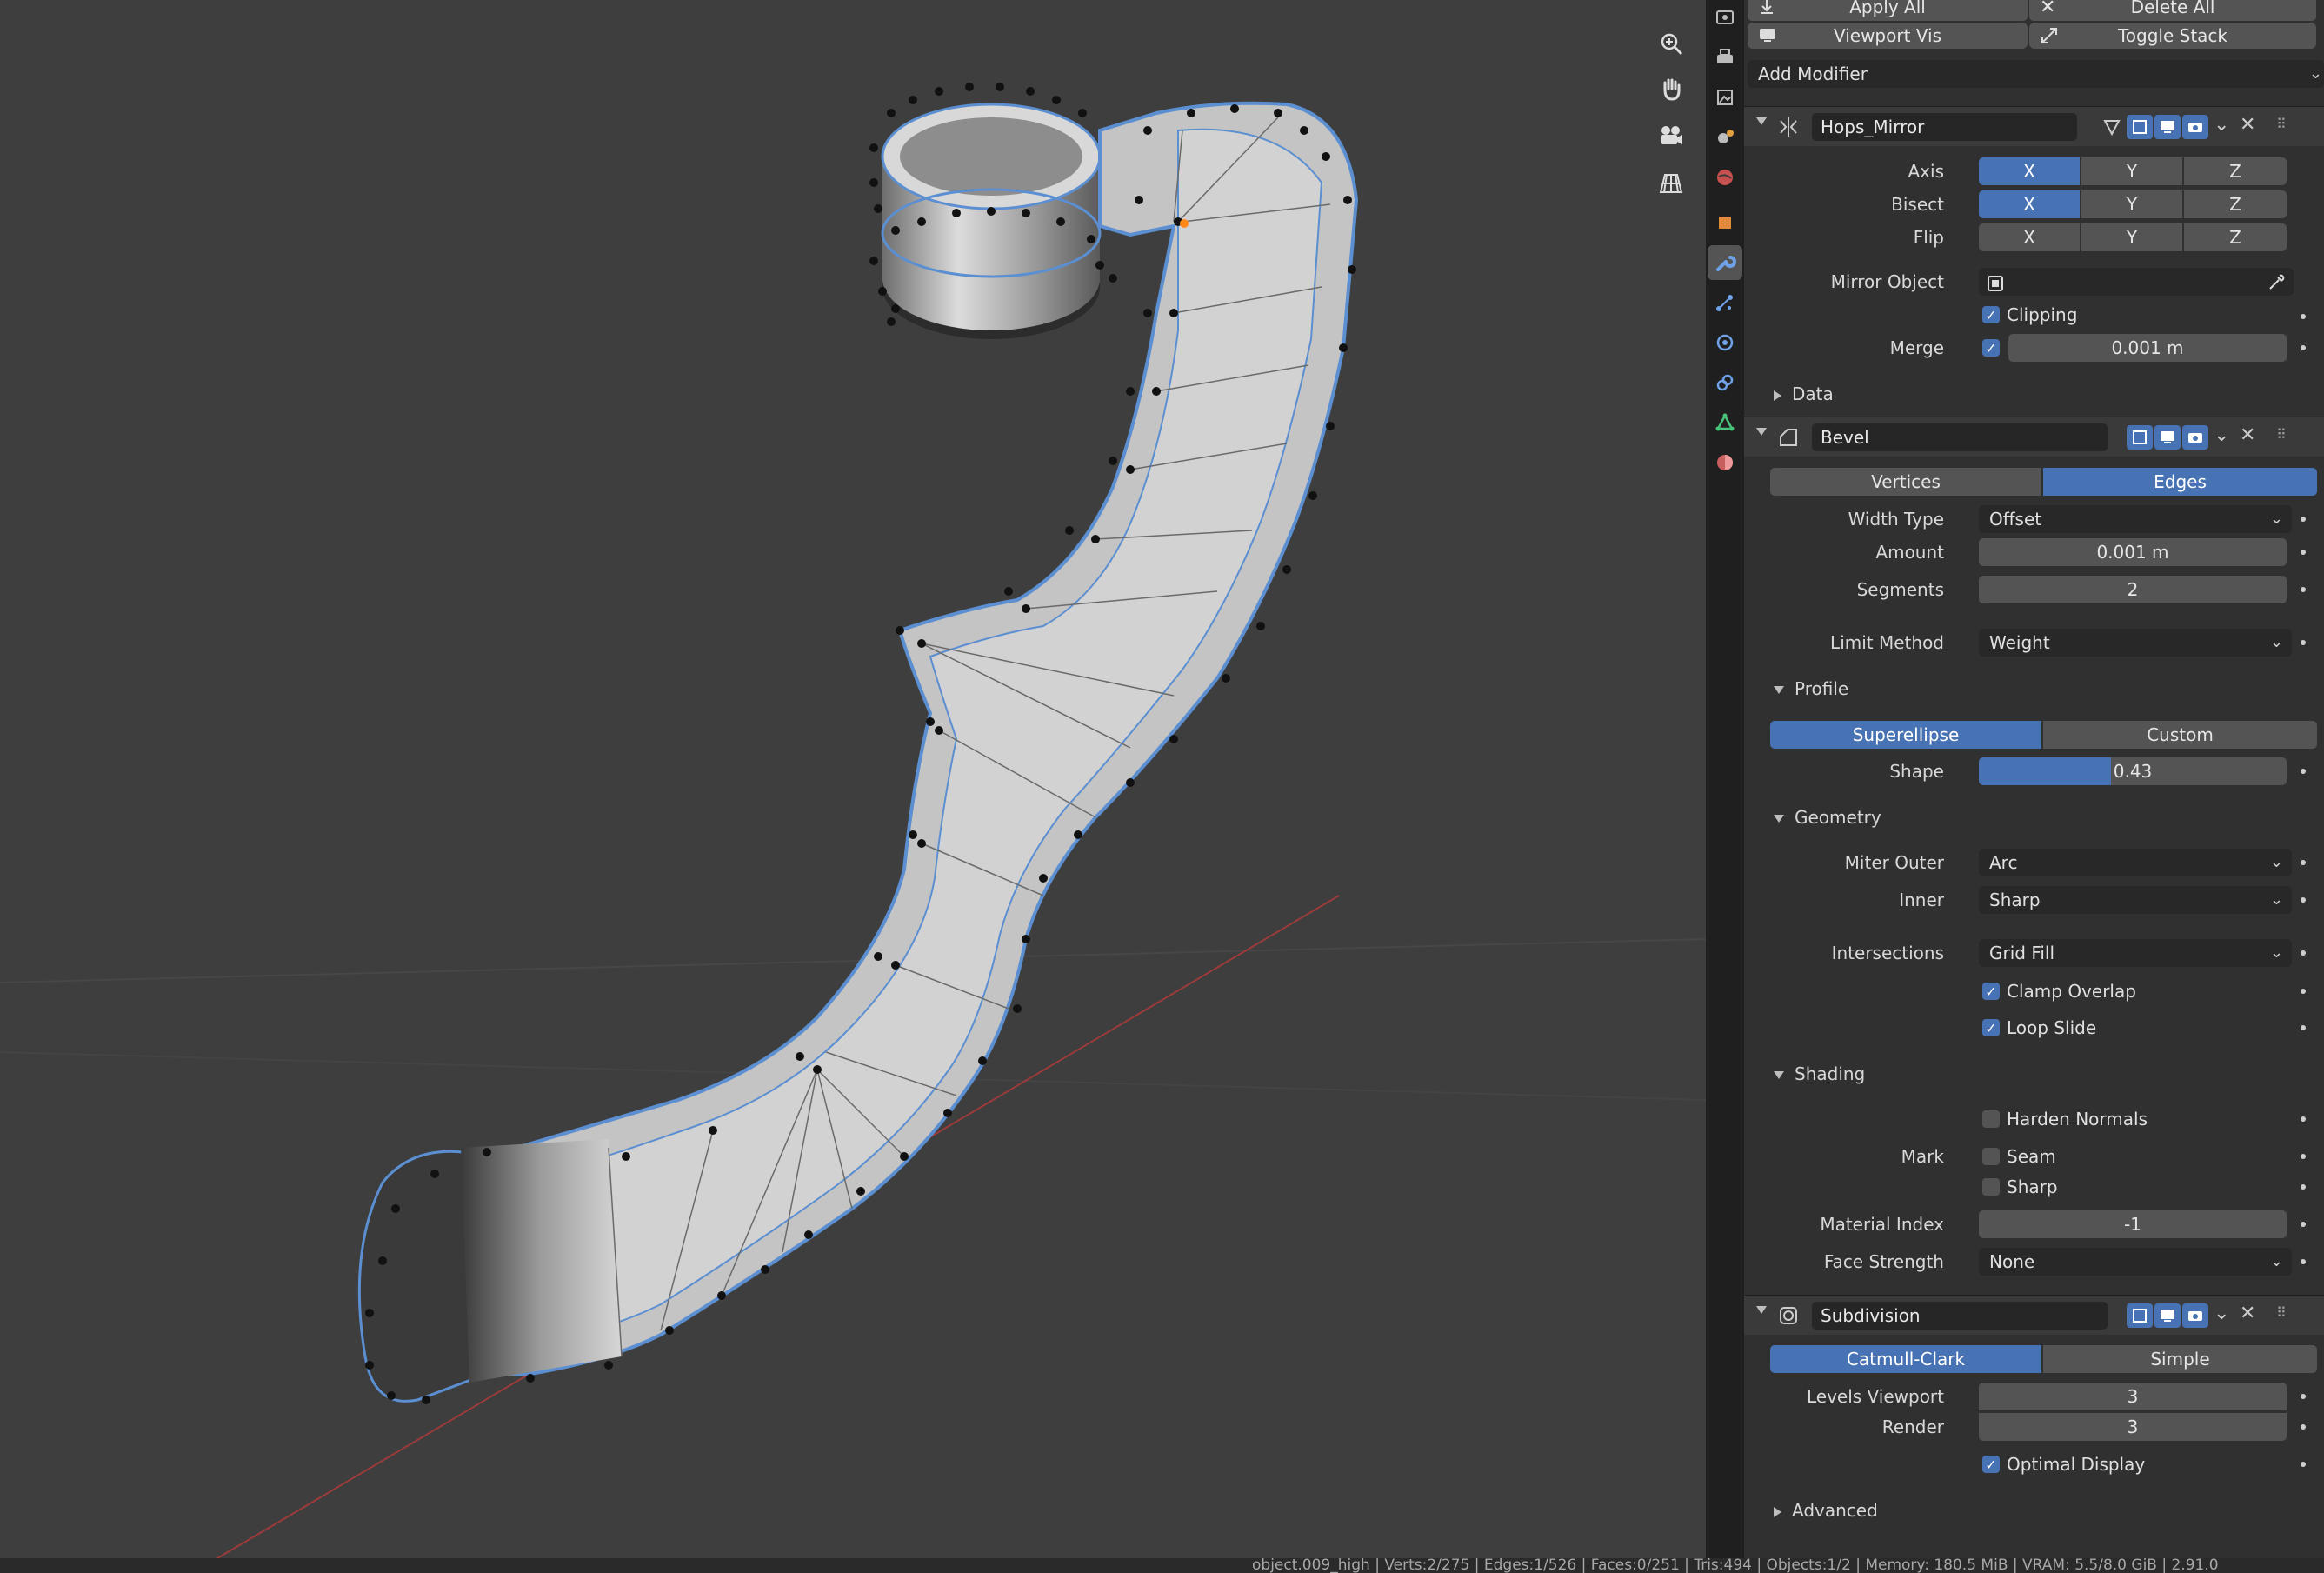 The height and width of the screenshot is (1573, 2324). Describe the element at coordinates (2030, 237) in the screenshot. I see `flip-x-toggle: X` at that location.